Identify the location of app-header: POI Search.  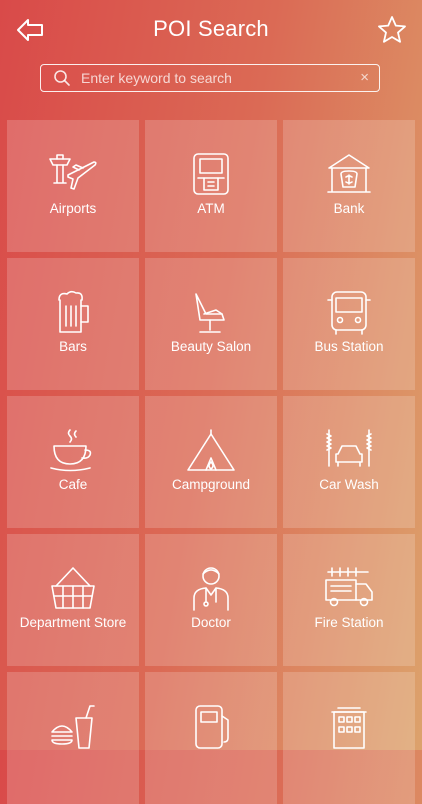
(211, 30).